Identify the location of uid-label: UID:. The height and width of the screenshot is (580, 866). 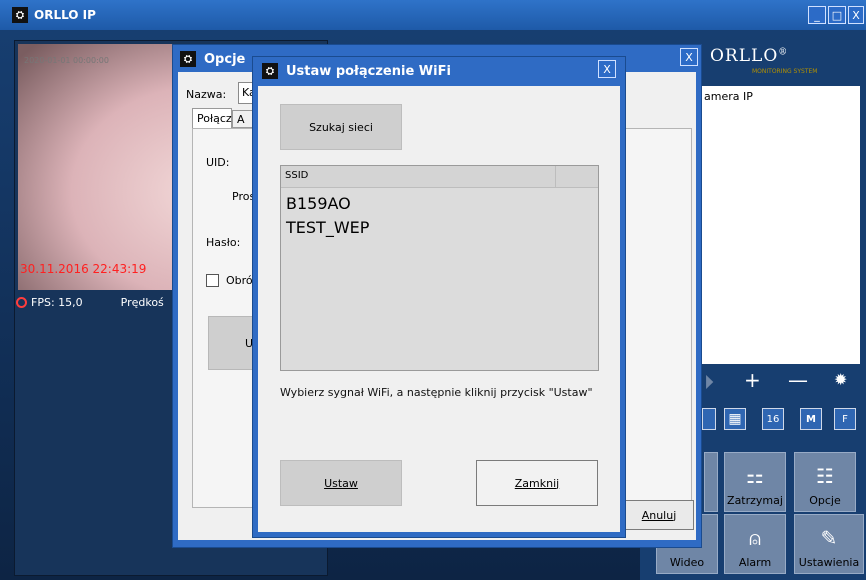
(218, 162).